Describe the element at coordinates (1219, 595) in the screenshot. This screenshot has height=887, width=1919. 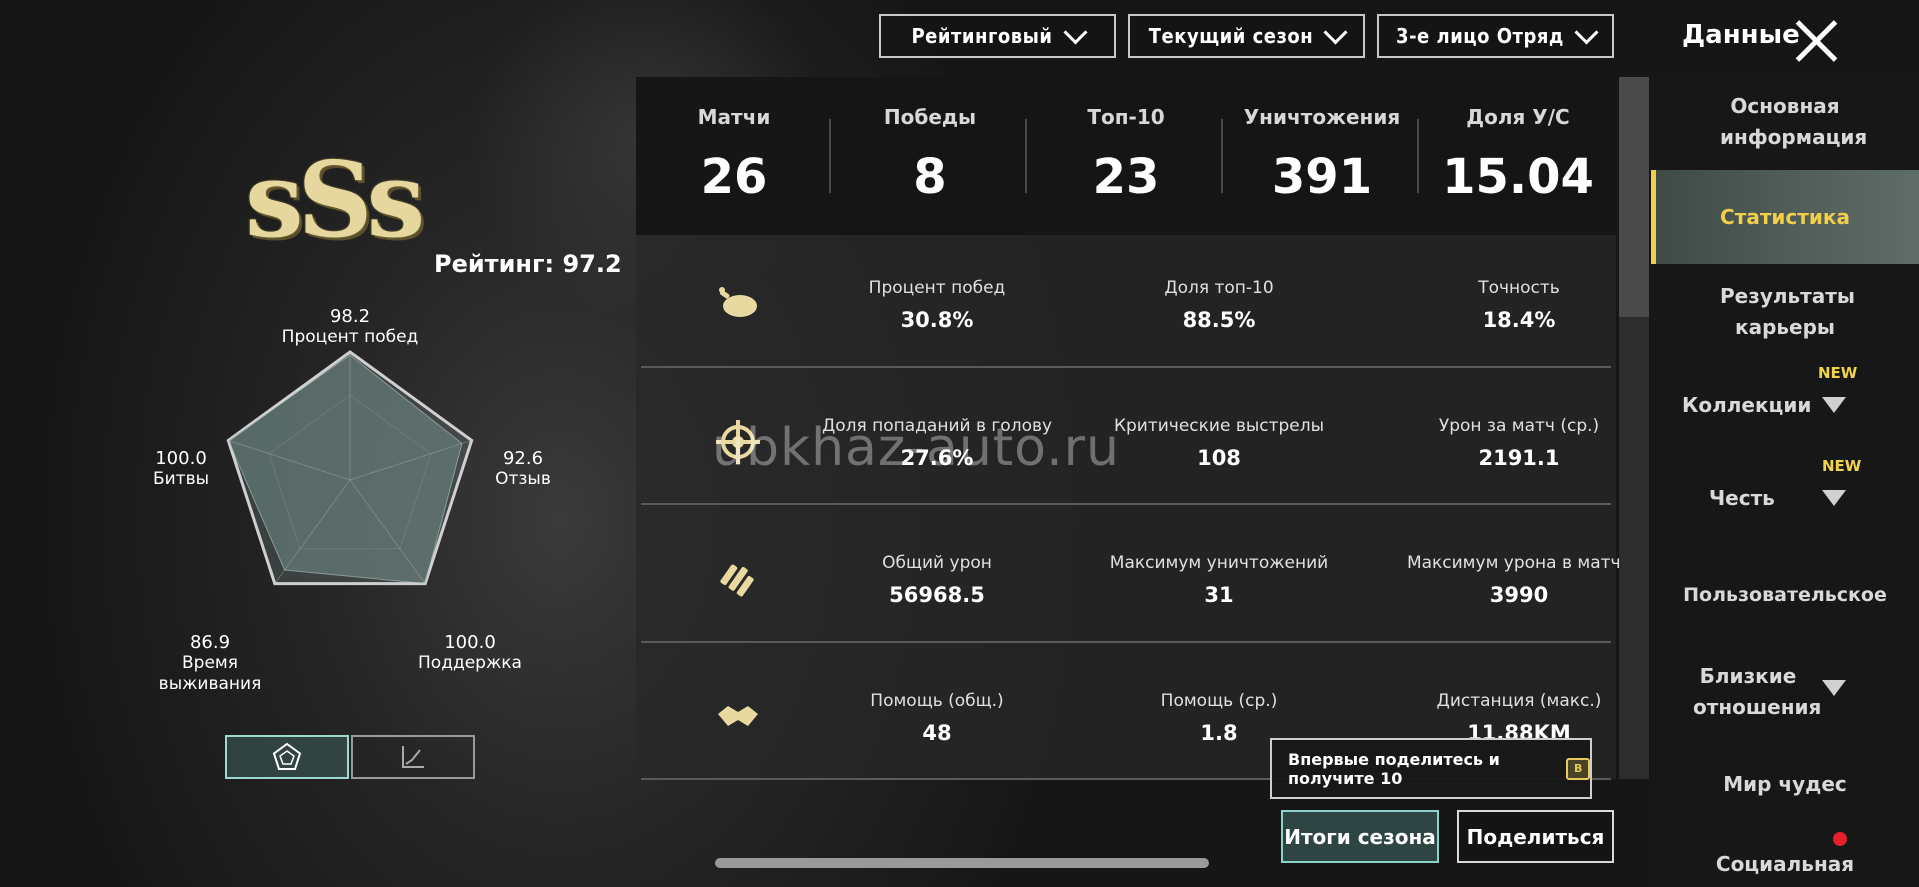
I see `stat-value: 31` at that location.